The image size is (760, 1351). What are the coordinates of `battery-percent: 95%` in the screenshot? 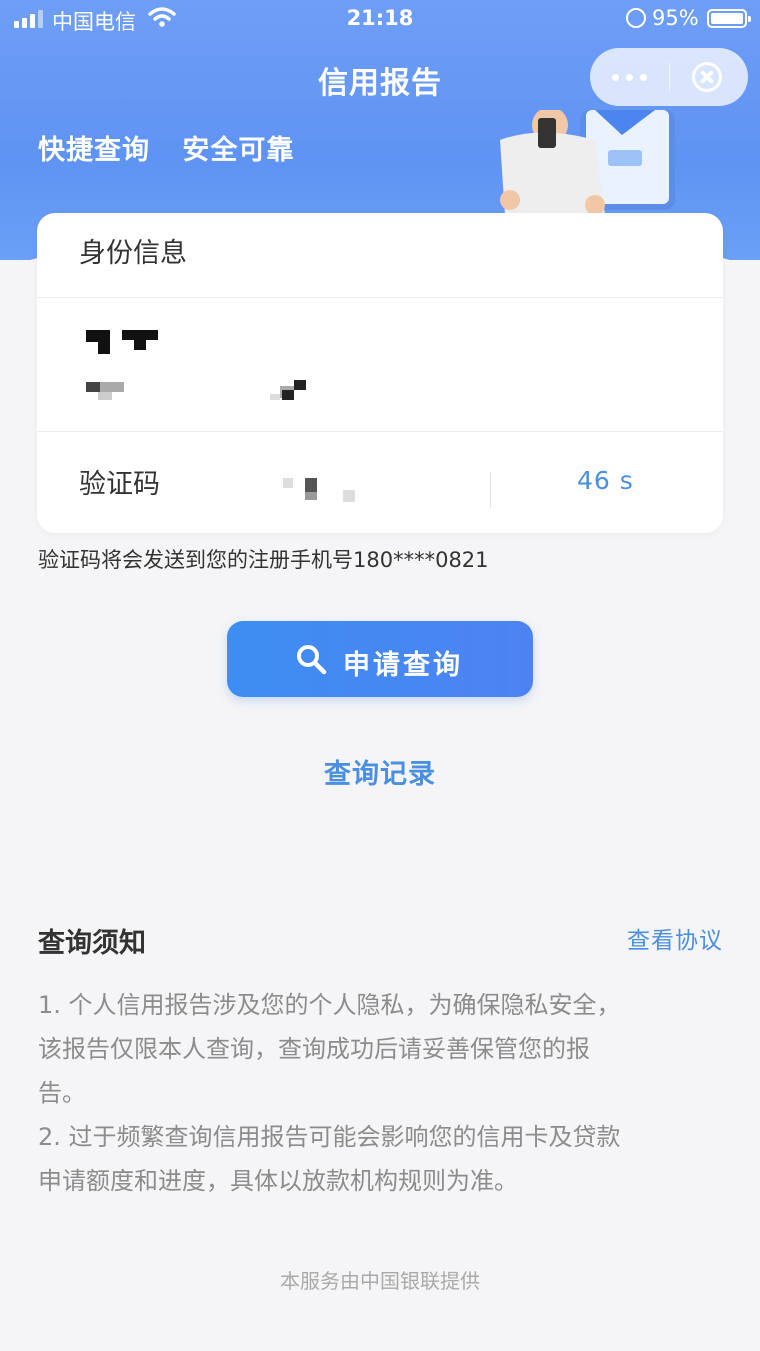 It's located at (675, 18).